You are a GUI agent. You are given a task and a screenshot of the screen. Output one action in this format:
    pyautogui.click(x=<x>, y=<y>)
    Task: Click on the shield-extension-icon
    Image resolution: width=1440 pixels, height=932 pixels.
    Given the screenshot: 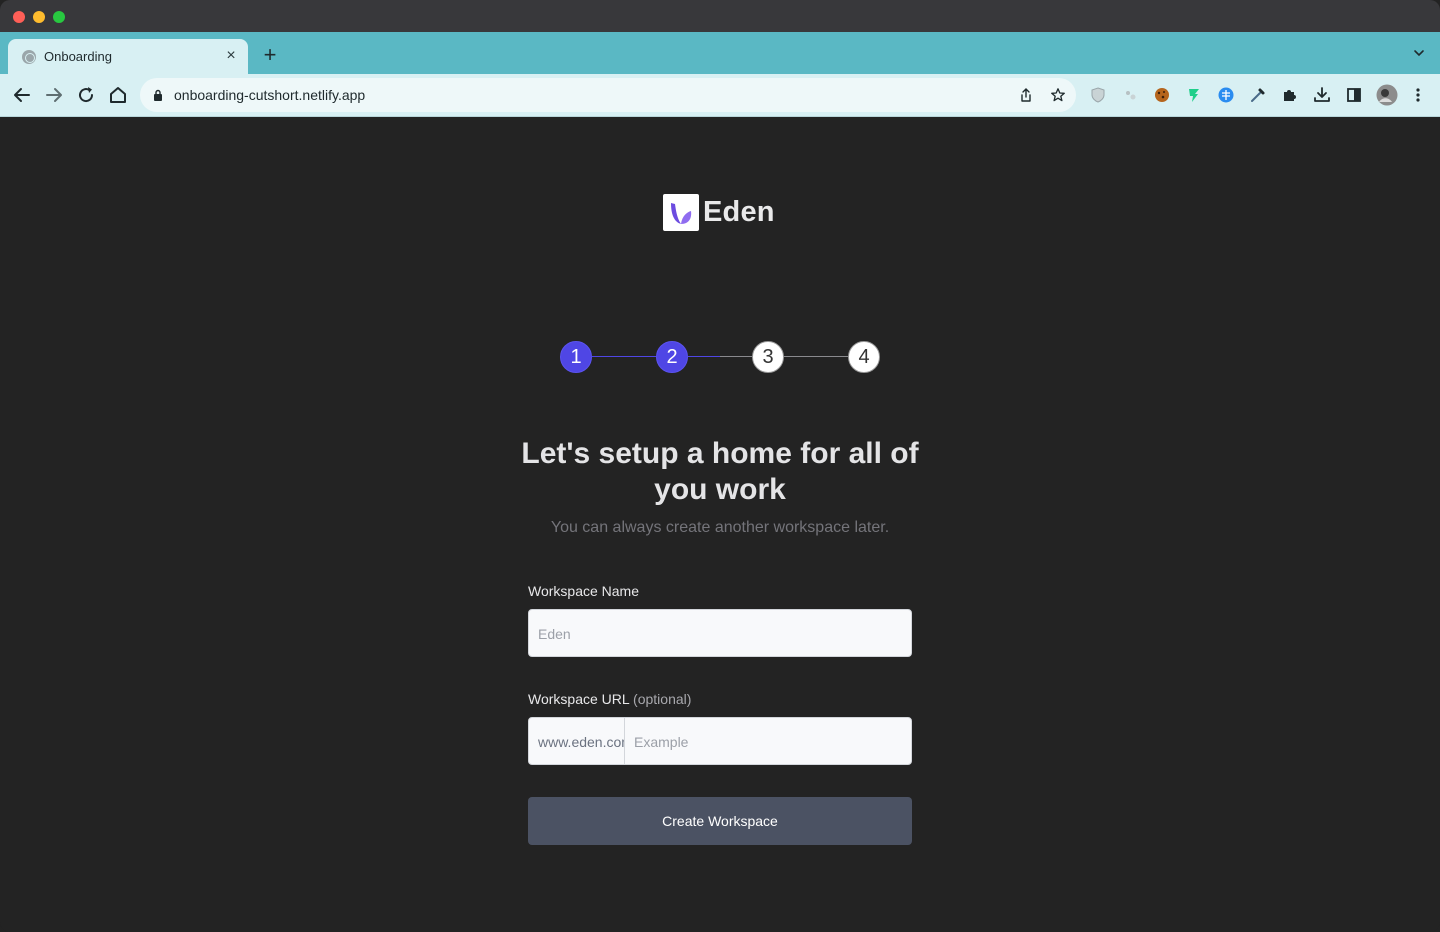 What is the action you would take?
    pyautogui.click(x=1098, y=95)
    